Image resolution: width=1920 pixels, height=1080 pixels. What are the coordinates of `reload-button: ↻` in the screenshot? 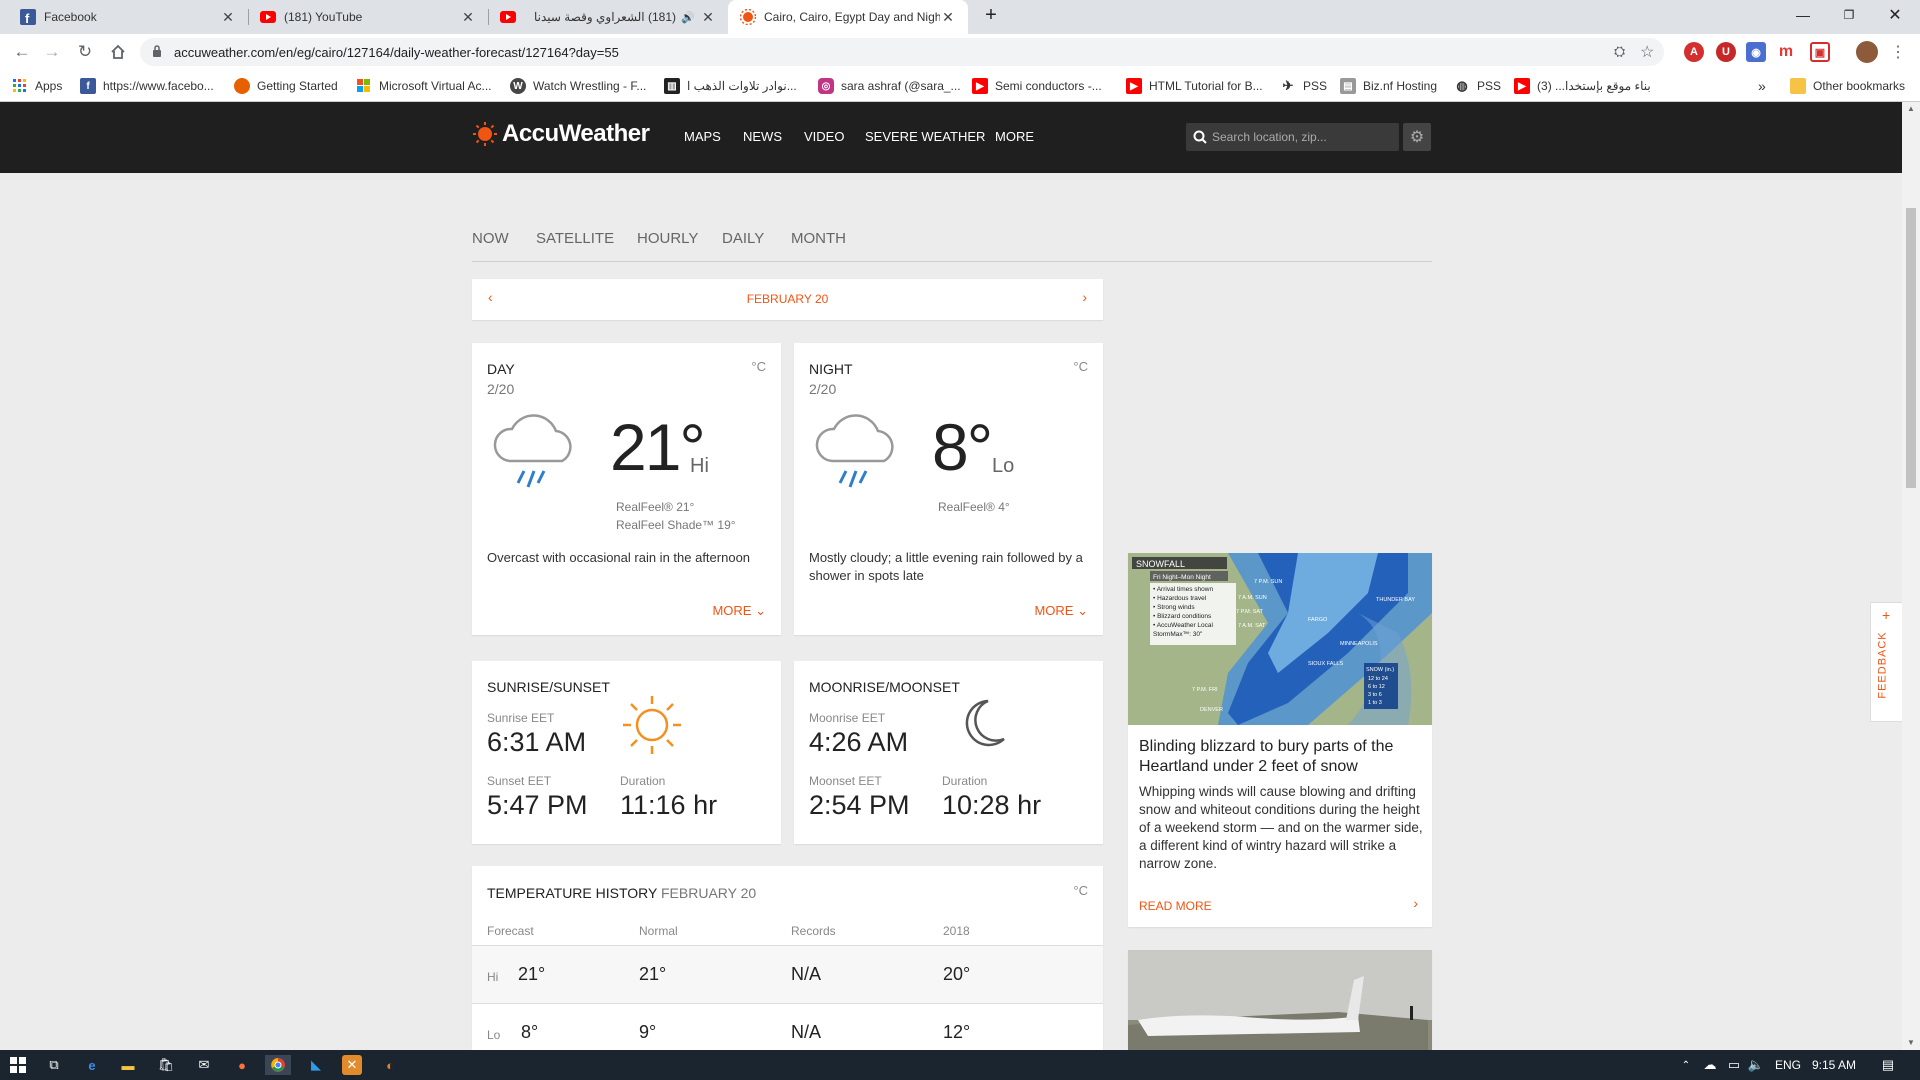 It's located at (85, 52).